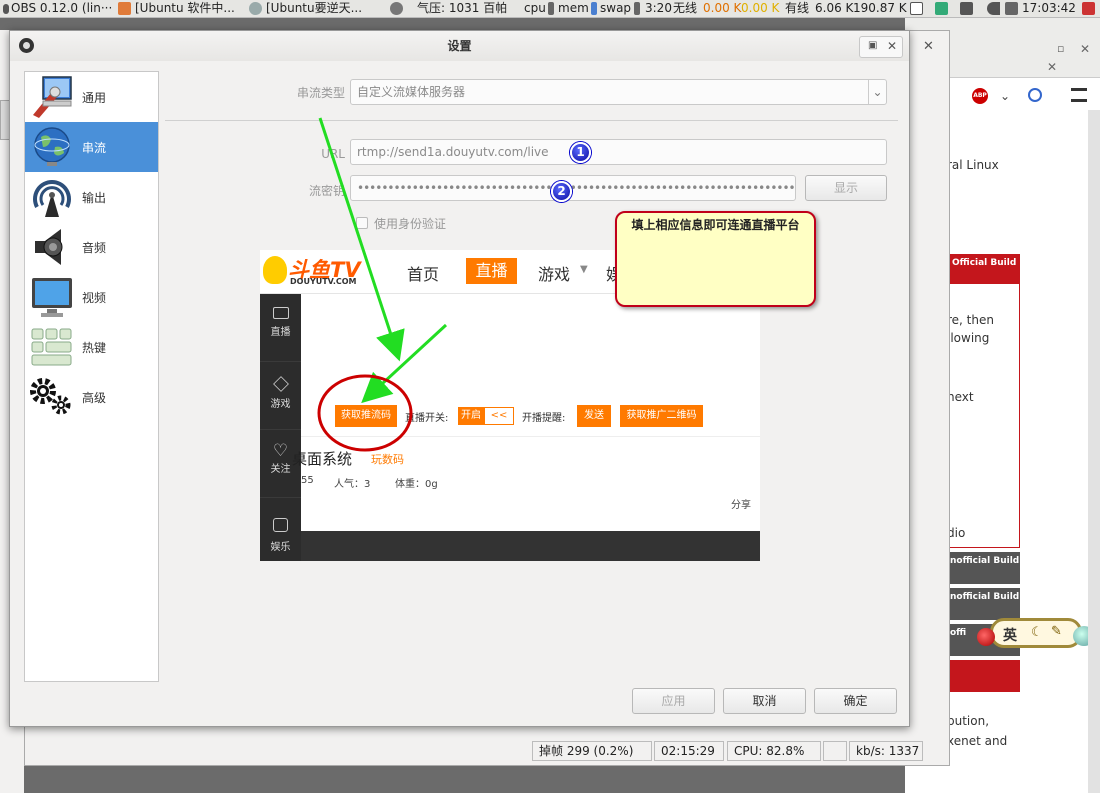  I want to click on annotation-circle, so click(365, 413).